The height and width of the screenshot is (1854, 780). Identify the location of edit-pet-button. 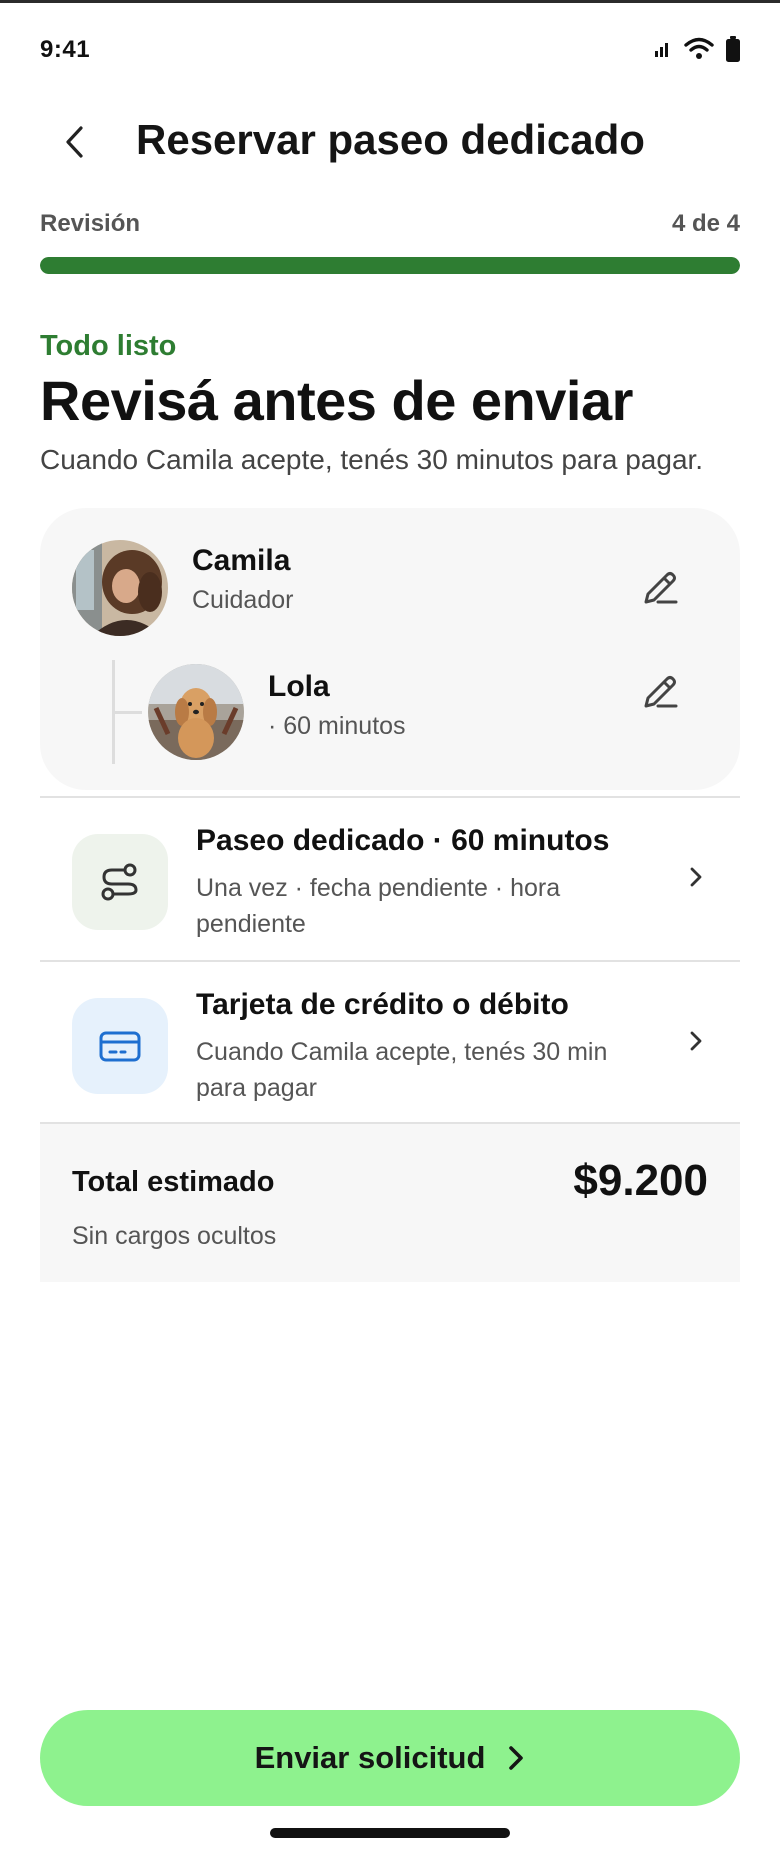
(660, 692).